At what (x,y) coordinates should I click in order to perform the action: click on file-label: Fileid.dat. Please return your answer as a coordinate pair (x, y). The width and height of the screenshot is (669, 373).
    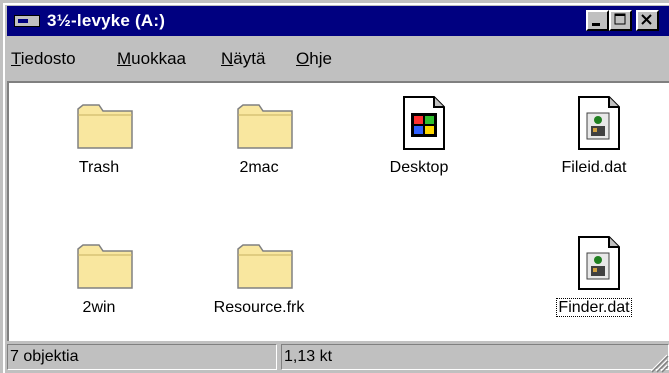
    Looking at the image, I should click on (594, 167).